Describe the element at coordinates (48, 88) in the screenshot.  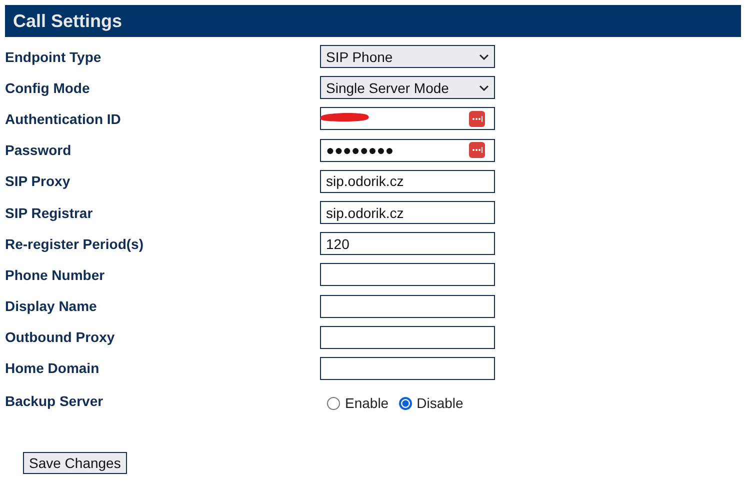
I see `field-label: Config Mode` at that location.